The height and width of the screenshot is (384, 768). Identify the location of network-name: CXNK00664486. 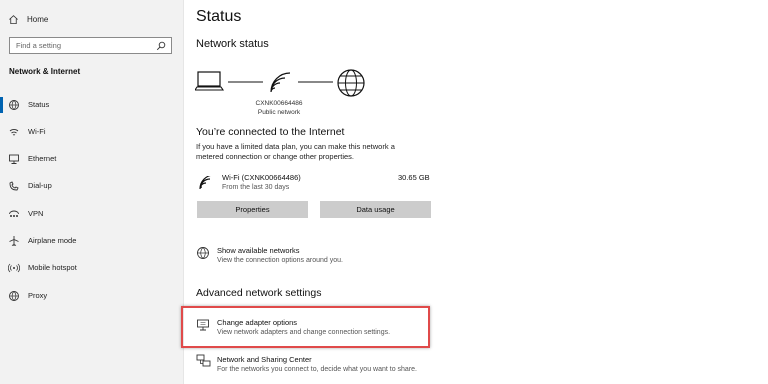
(279, 103).